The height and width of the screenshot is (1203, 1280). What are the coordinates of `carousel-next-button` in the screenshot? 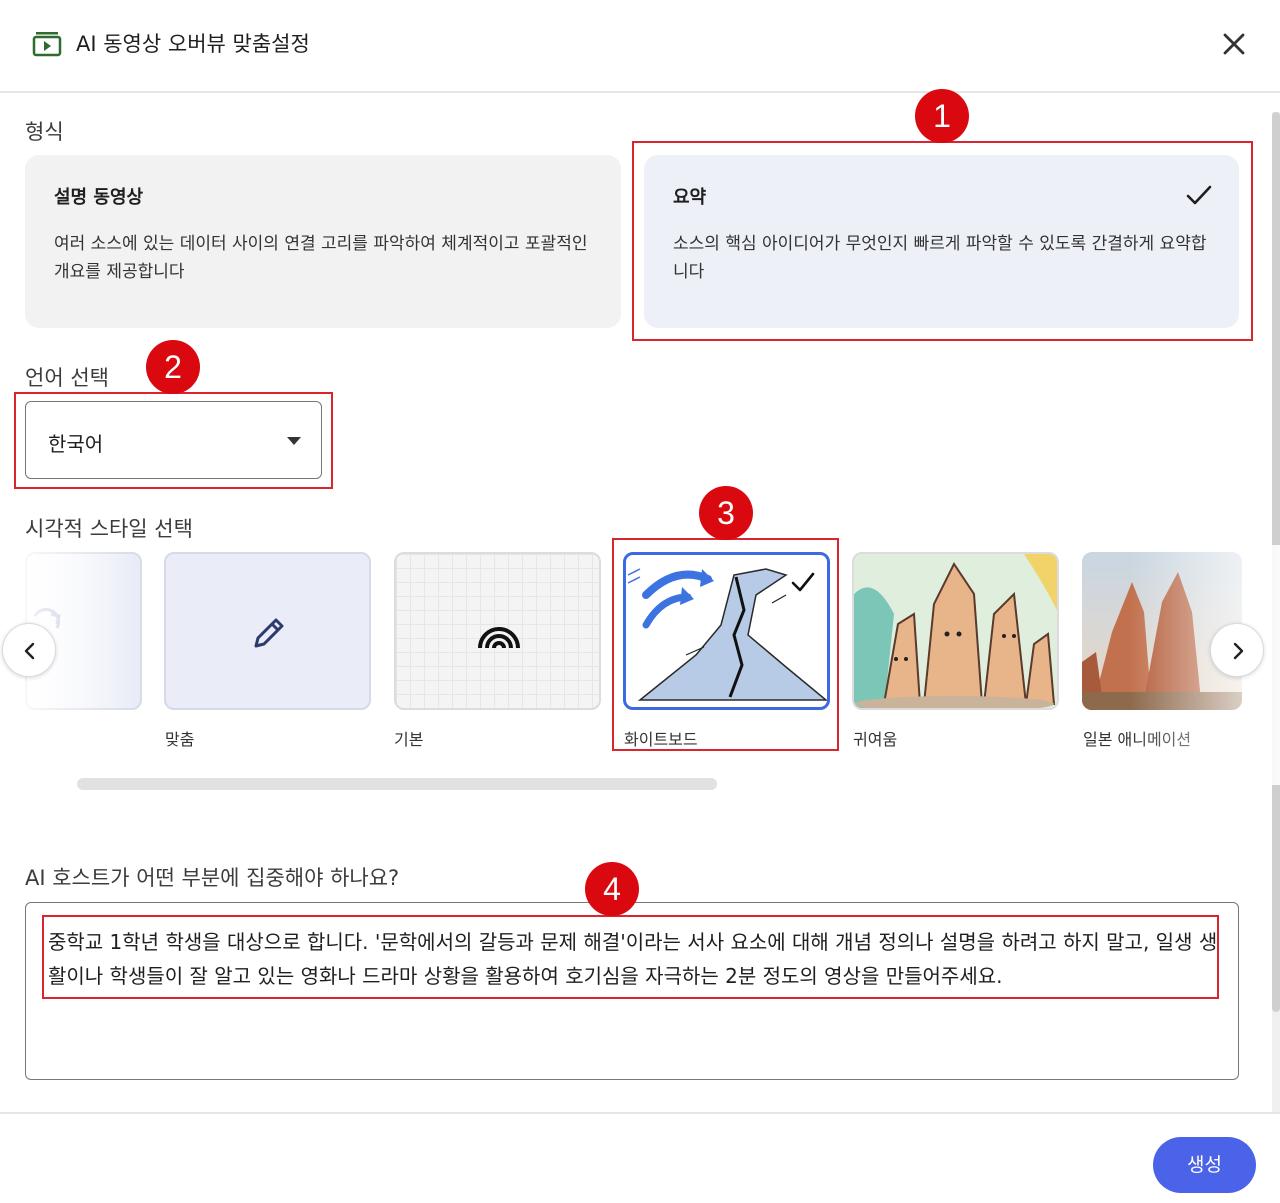 It's located at (1237, 650).